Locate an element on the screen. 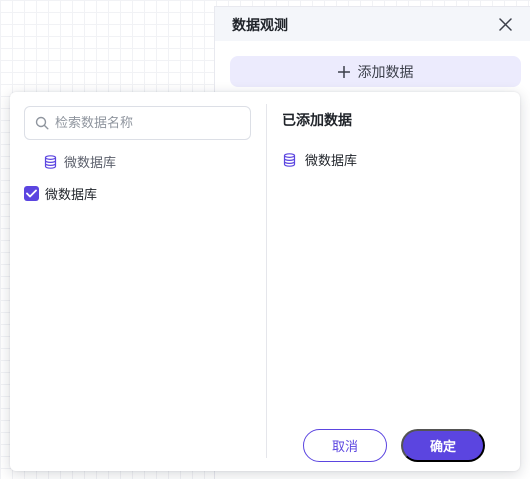 This screenshot has width=530, height=479. added-data-item: 微数据库 is located at coordinates (320, 159).